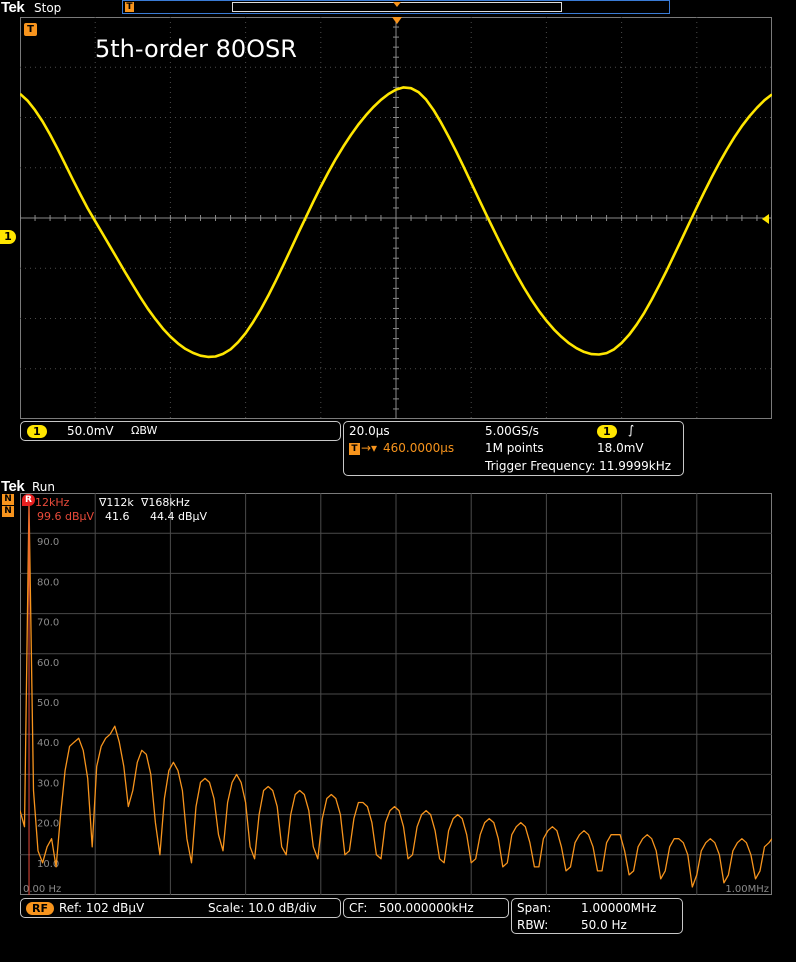  What do you see at coordinates (117, 516) in the screenshot?
I see `cursor-b-level: 41.6` at bounding box center [117, 516].